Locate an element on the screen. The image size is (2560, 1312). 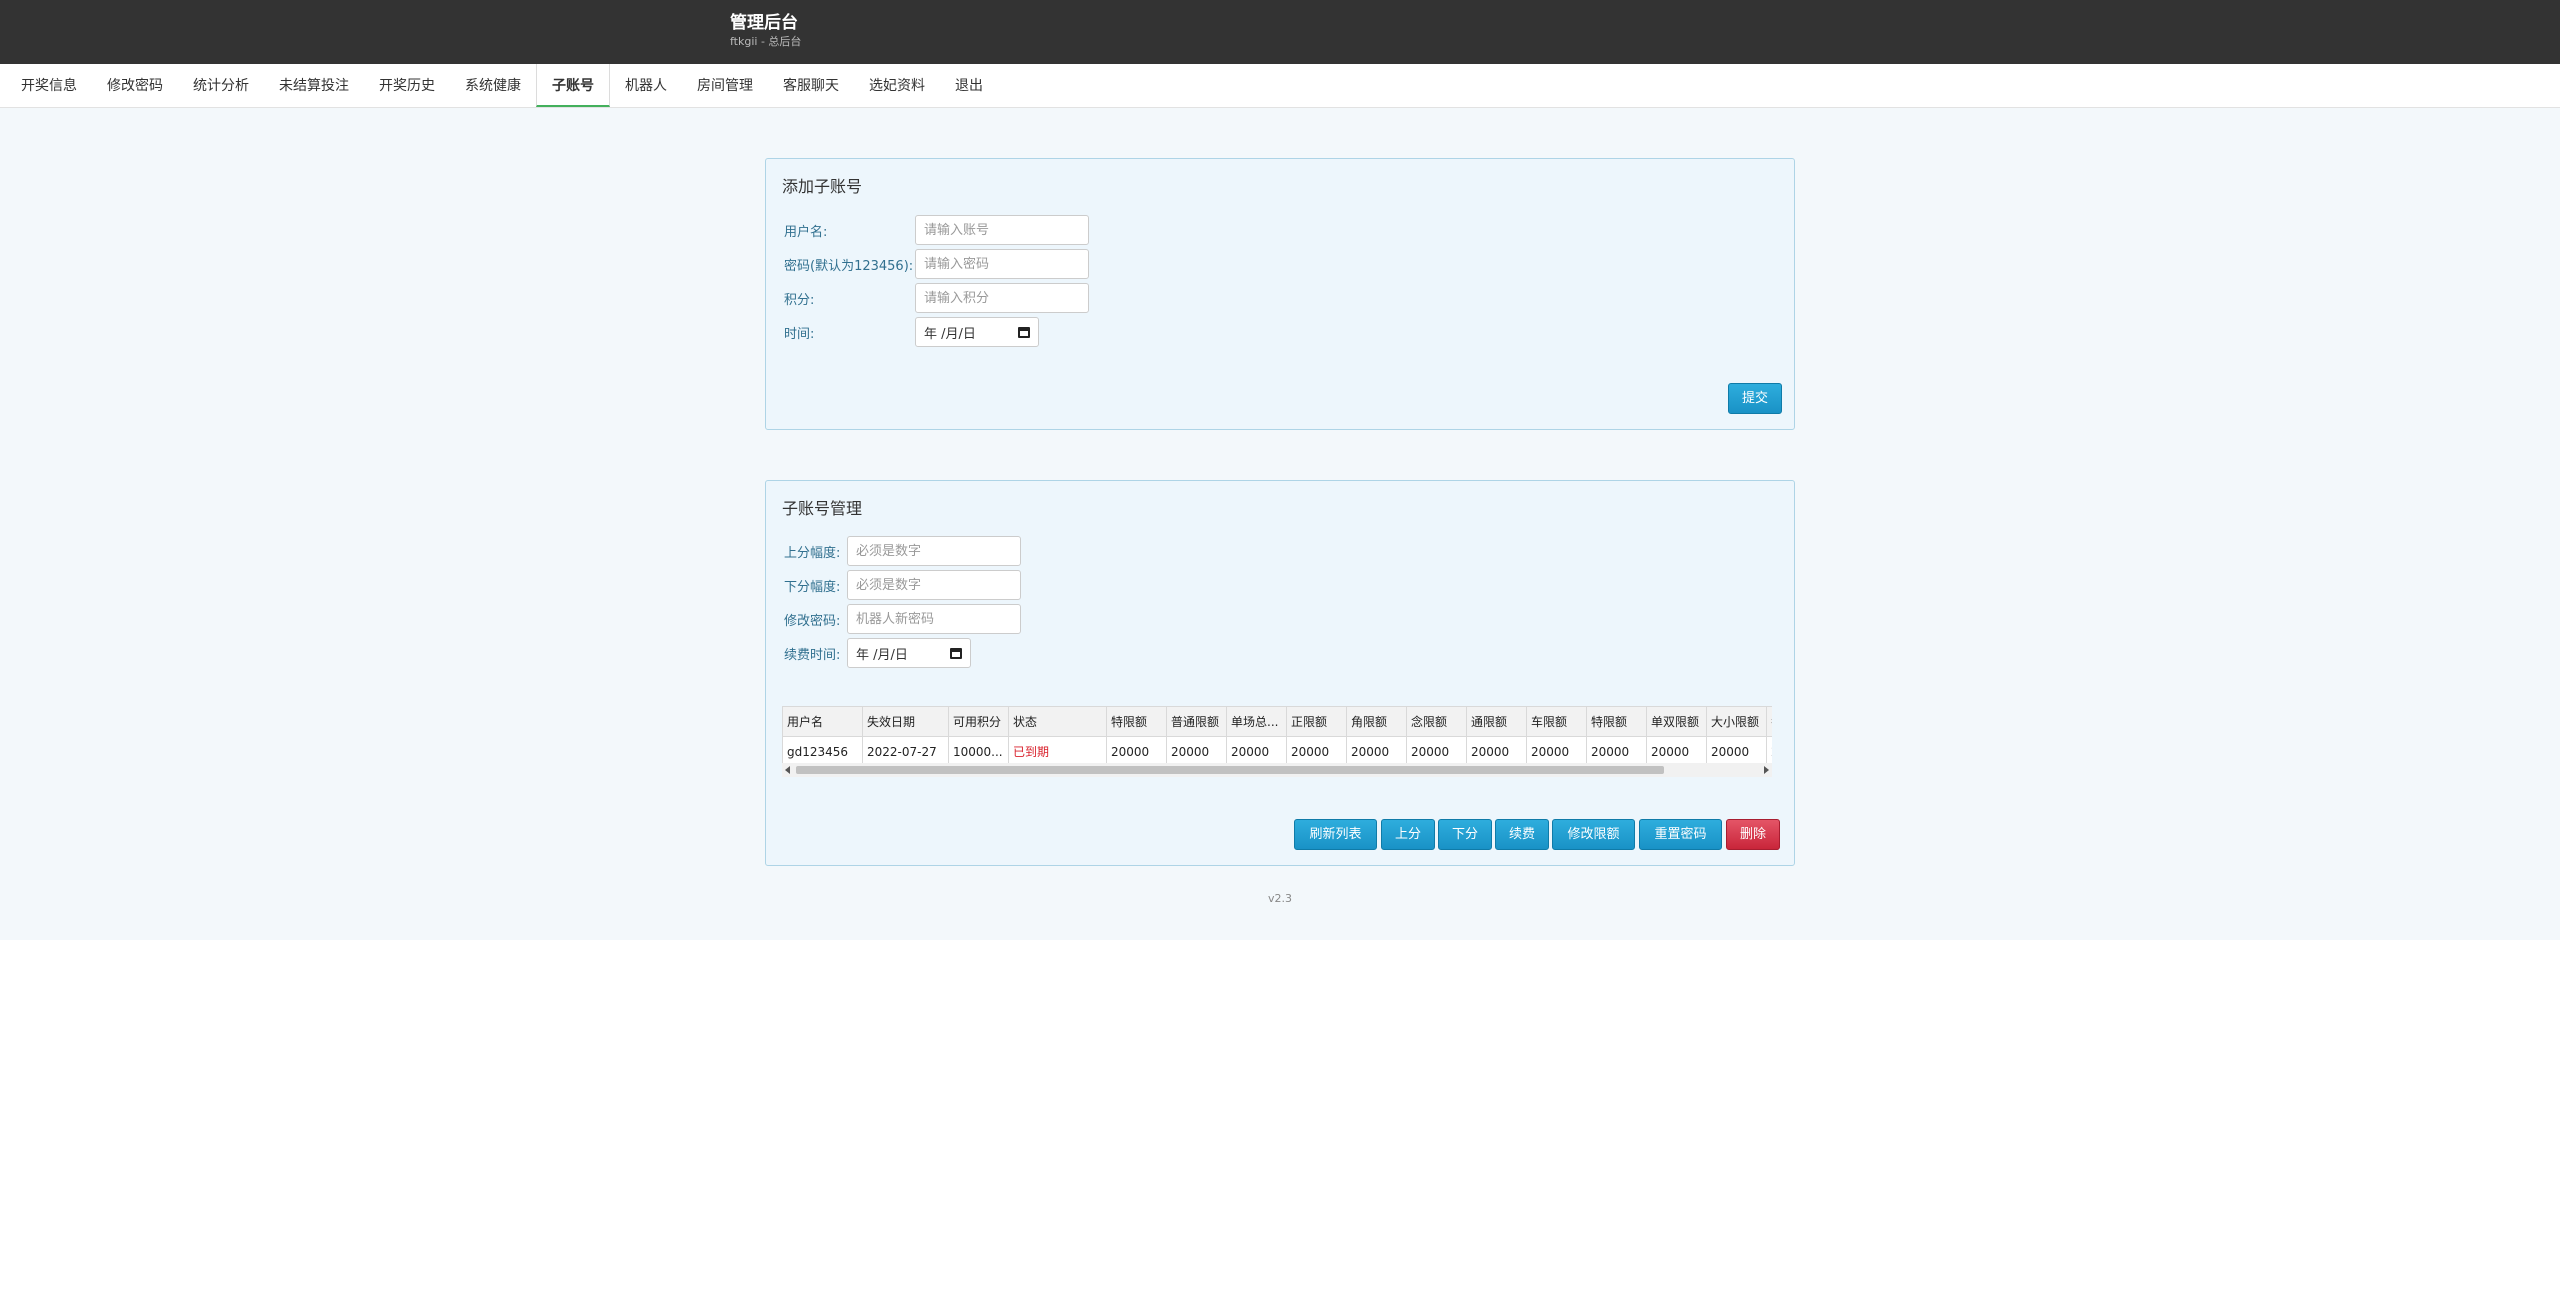
cell-status: 已到期 is located at coordinates (1057, 751).